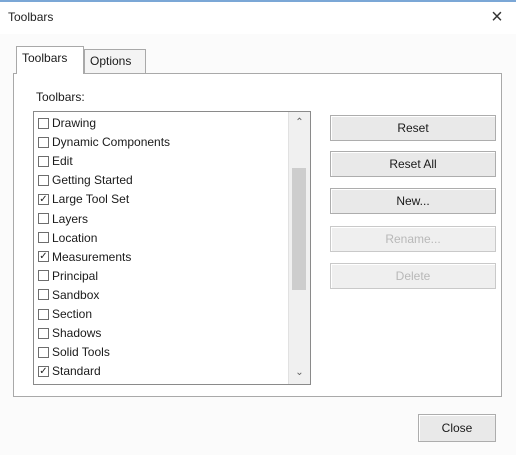 This screenshot has width=516, height=455. I want to click on toolbar-list-item: Section, so click(65, 314).